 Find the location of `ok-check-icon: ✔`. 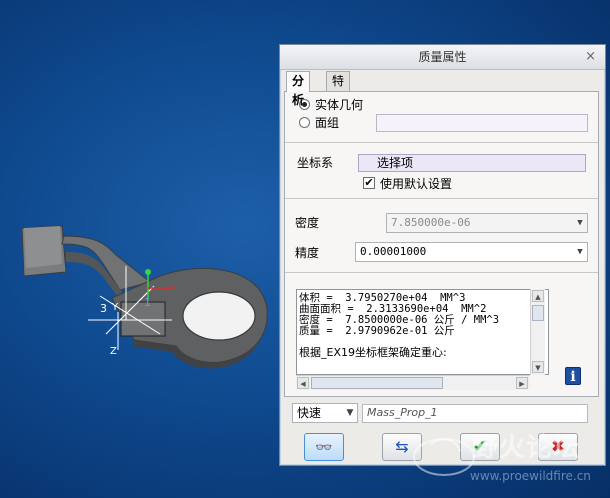

ok-check-icon: ✔ is located at coordinates (480, 446).